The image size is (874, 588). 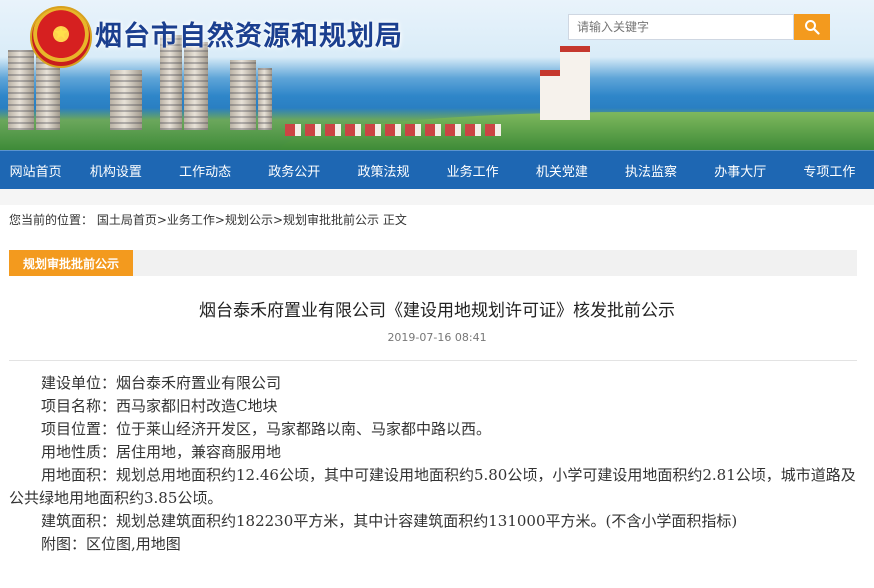 I want to click on nav-item-organization: 机构设置, so click(x=115, y=170).